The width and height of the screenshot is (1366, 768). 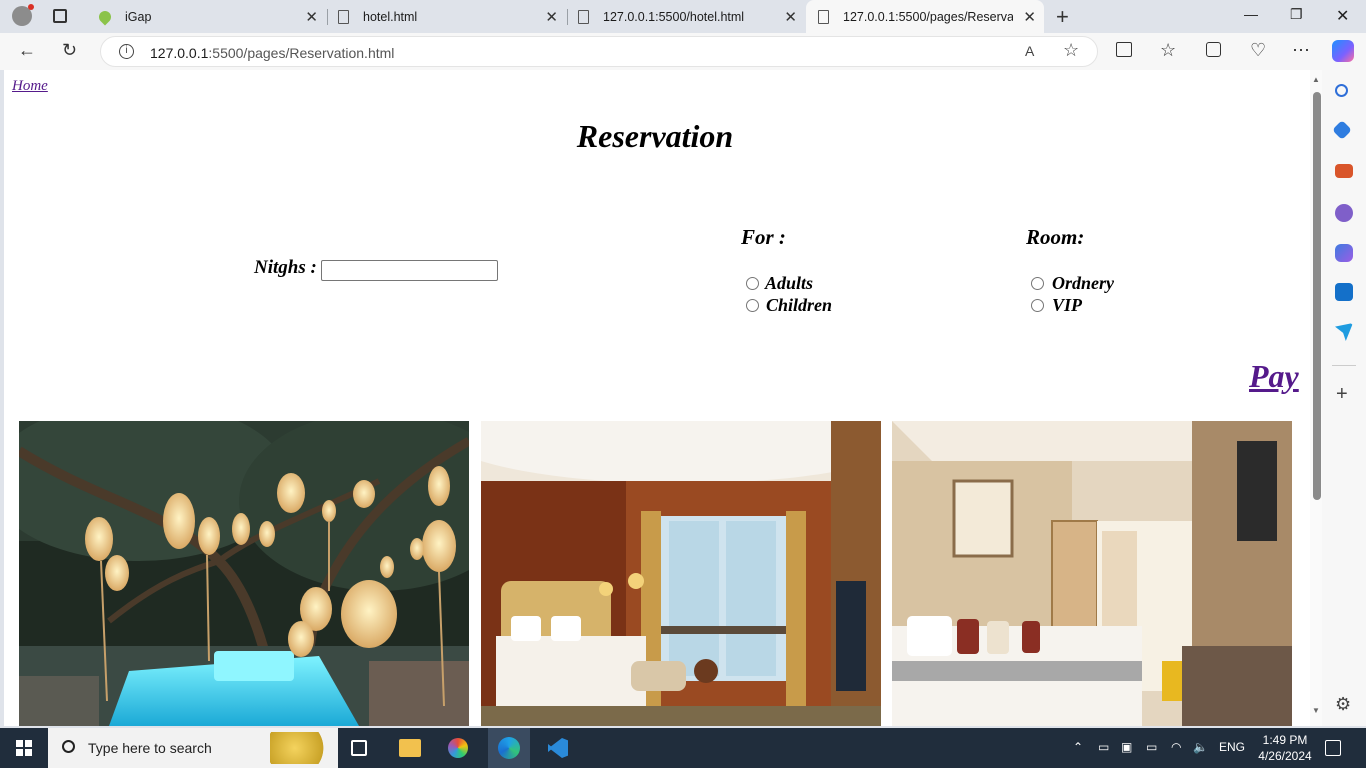 What do you see at coordinates (1092, 573) in the screenshot?
I see `modern-hotel-room-photo` at bounding box center [1092, 573].